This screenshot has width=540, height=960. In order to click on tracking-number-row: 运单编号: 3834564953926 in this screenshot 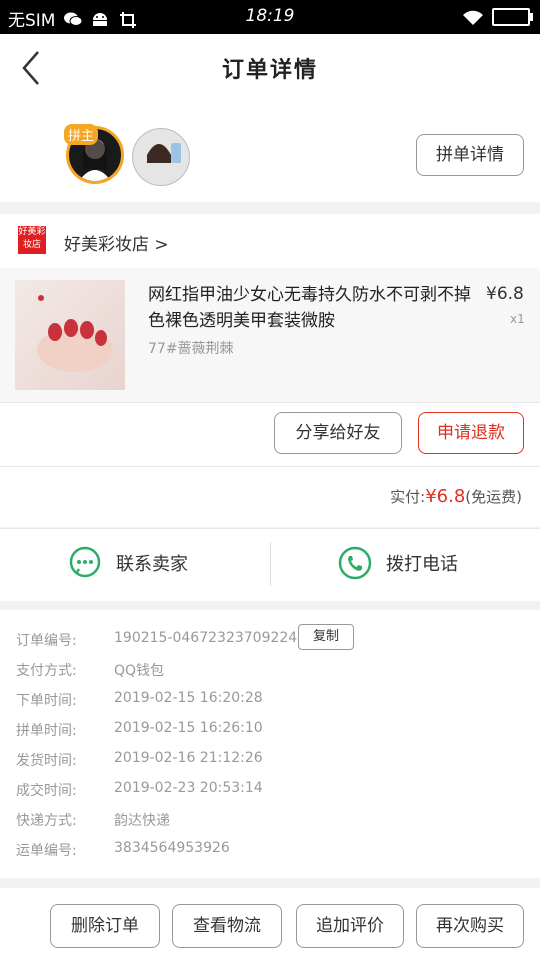, I will do `click(123, 849)`.